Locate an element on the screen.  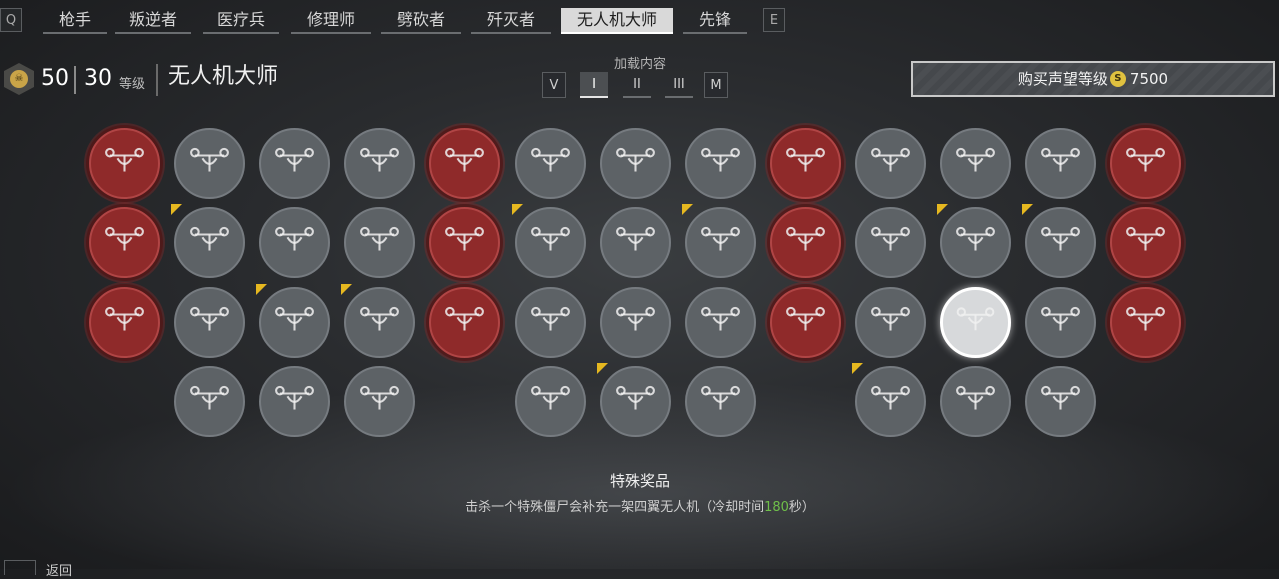
loadout-next-key: M is located at coordinates (716, 85).